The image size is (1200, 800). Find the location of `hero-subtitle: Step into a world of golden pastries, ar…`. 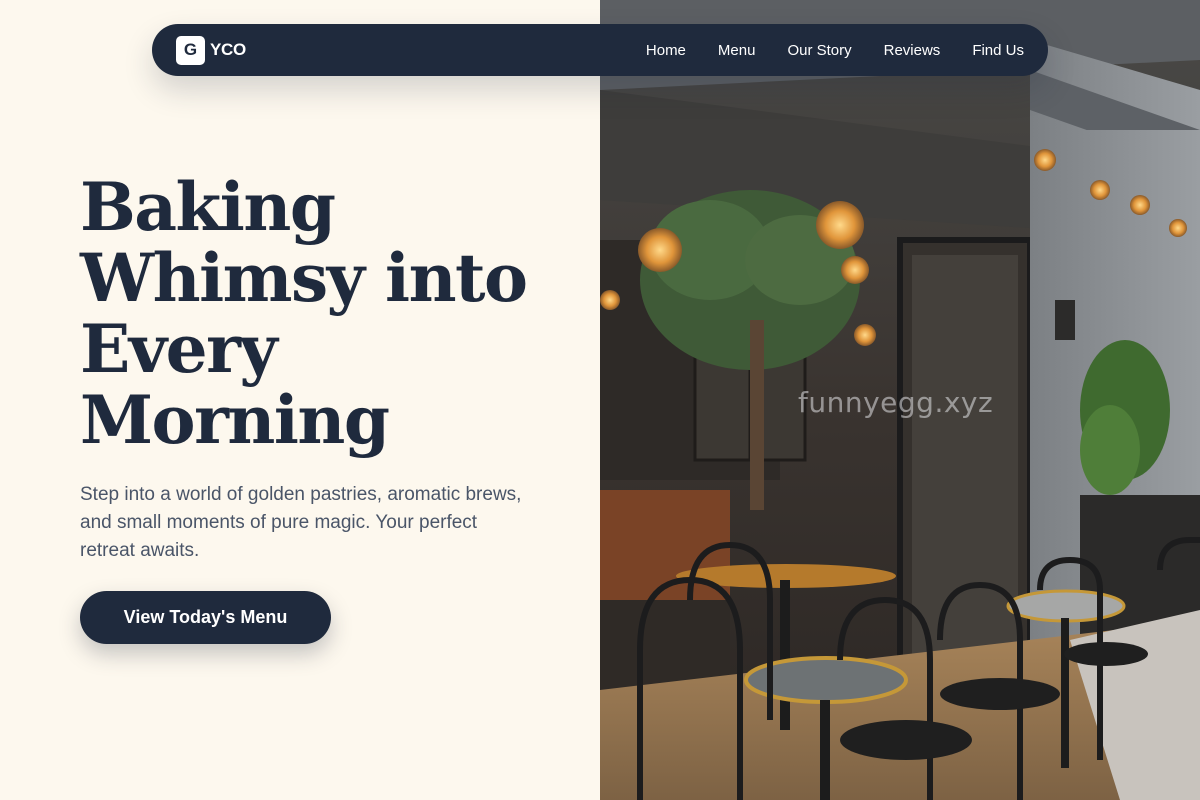

hero-subtitle: Step into a world of golden pastries, ar… is located at coordinates (301, 522).